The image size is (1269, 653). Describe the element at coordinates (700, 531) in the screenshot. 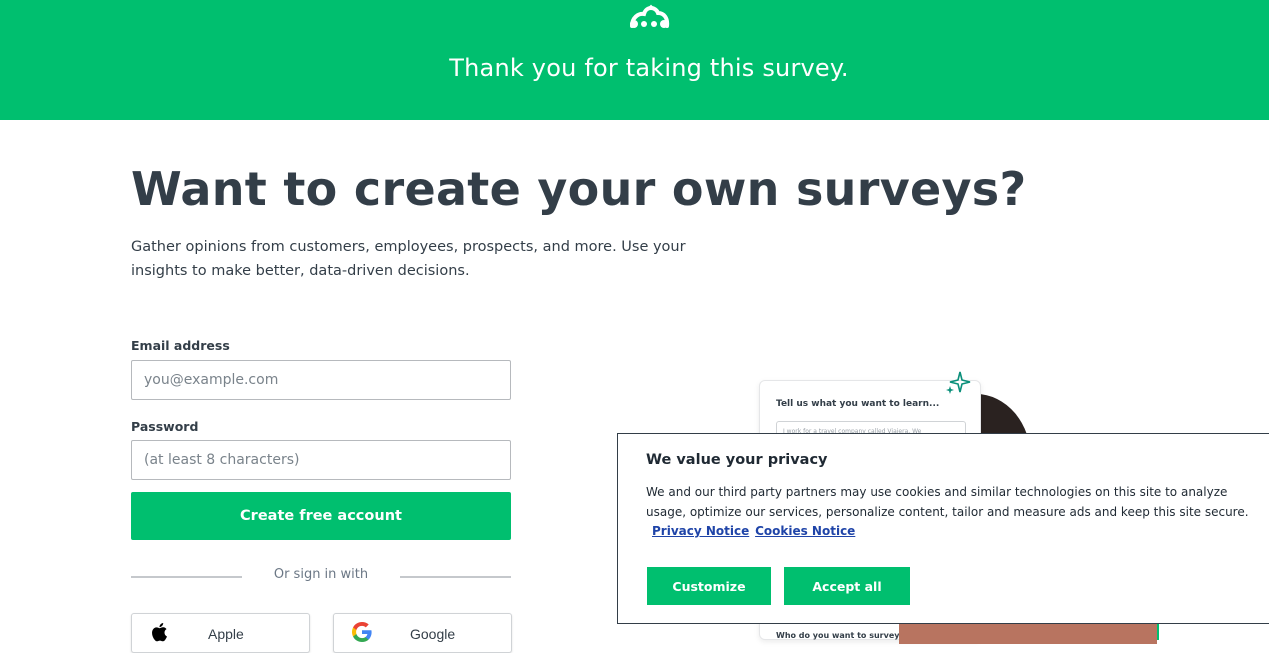

I see `privacy-notice-link: Privacy Notice` at that location.